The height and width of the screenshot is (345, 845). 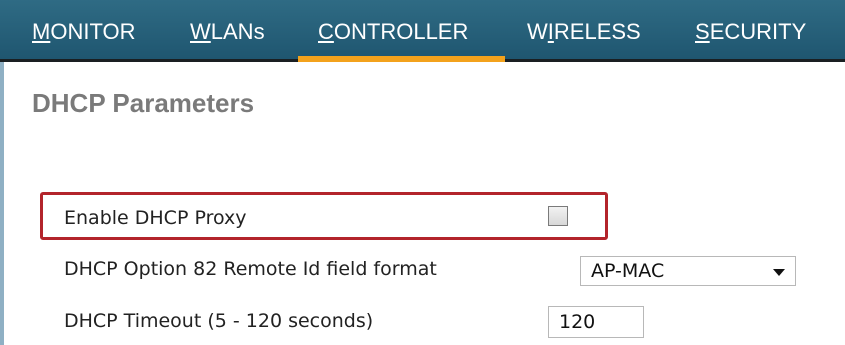 What do you see at coordinates (558, 216) in the screenshot?
I see `enable-dhcp-proxy-checkbox` at bounding box center [558, 216].